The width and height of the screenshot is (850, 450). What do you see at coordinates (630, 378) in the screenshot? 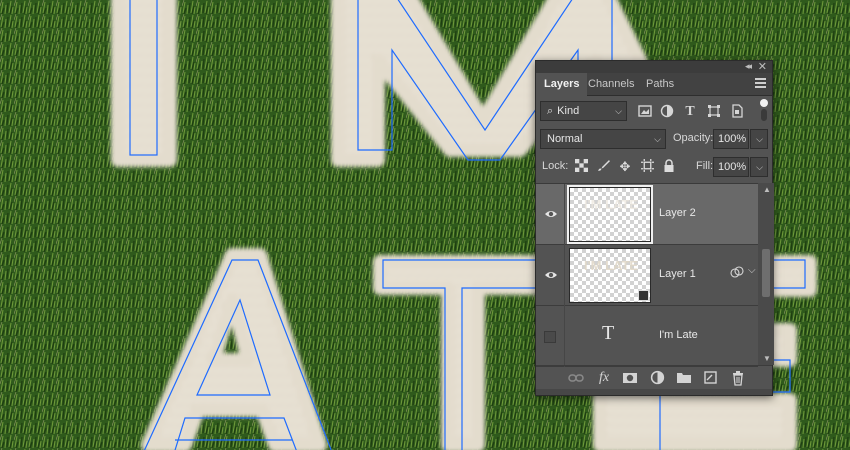
I see `mask-icon` at bounding box center [630, 378].